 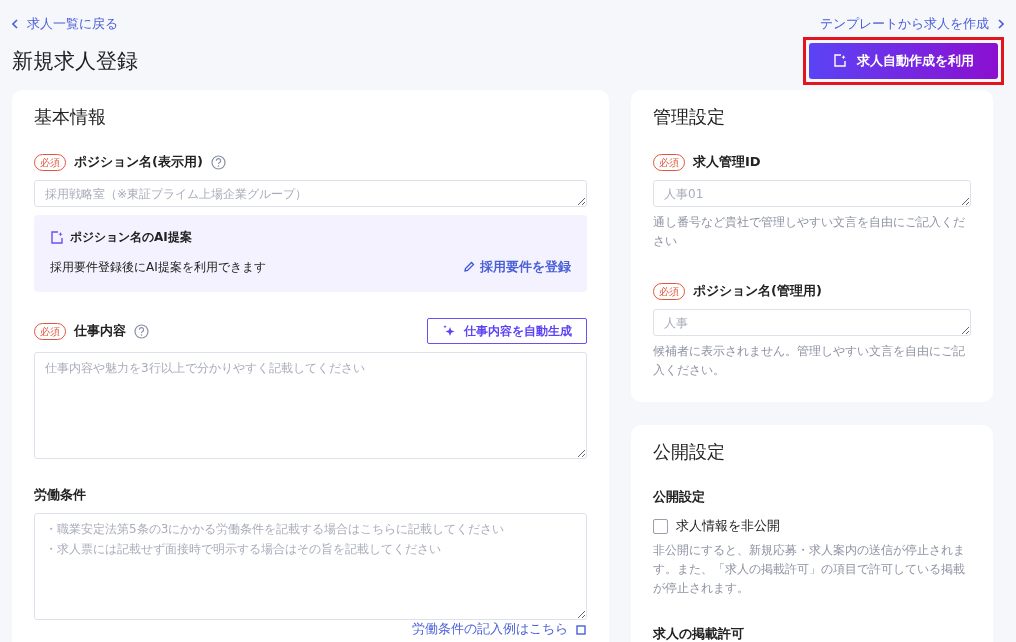 What do you see at coordinates (469, 267) in the screenshot?
I see `pencil-icon` at bounding box center [469, 267].